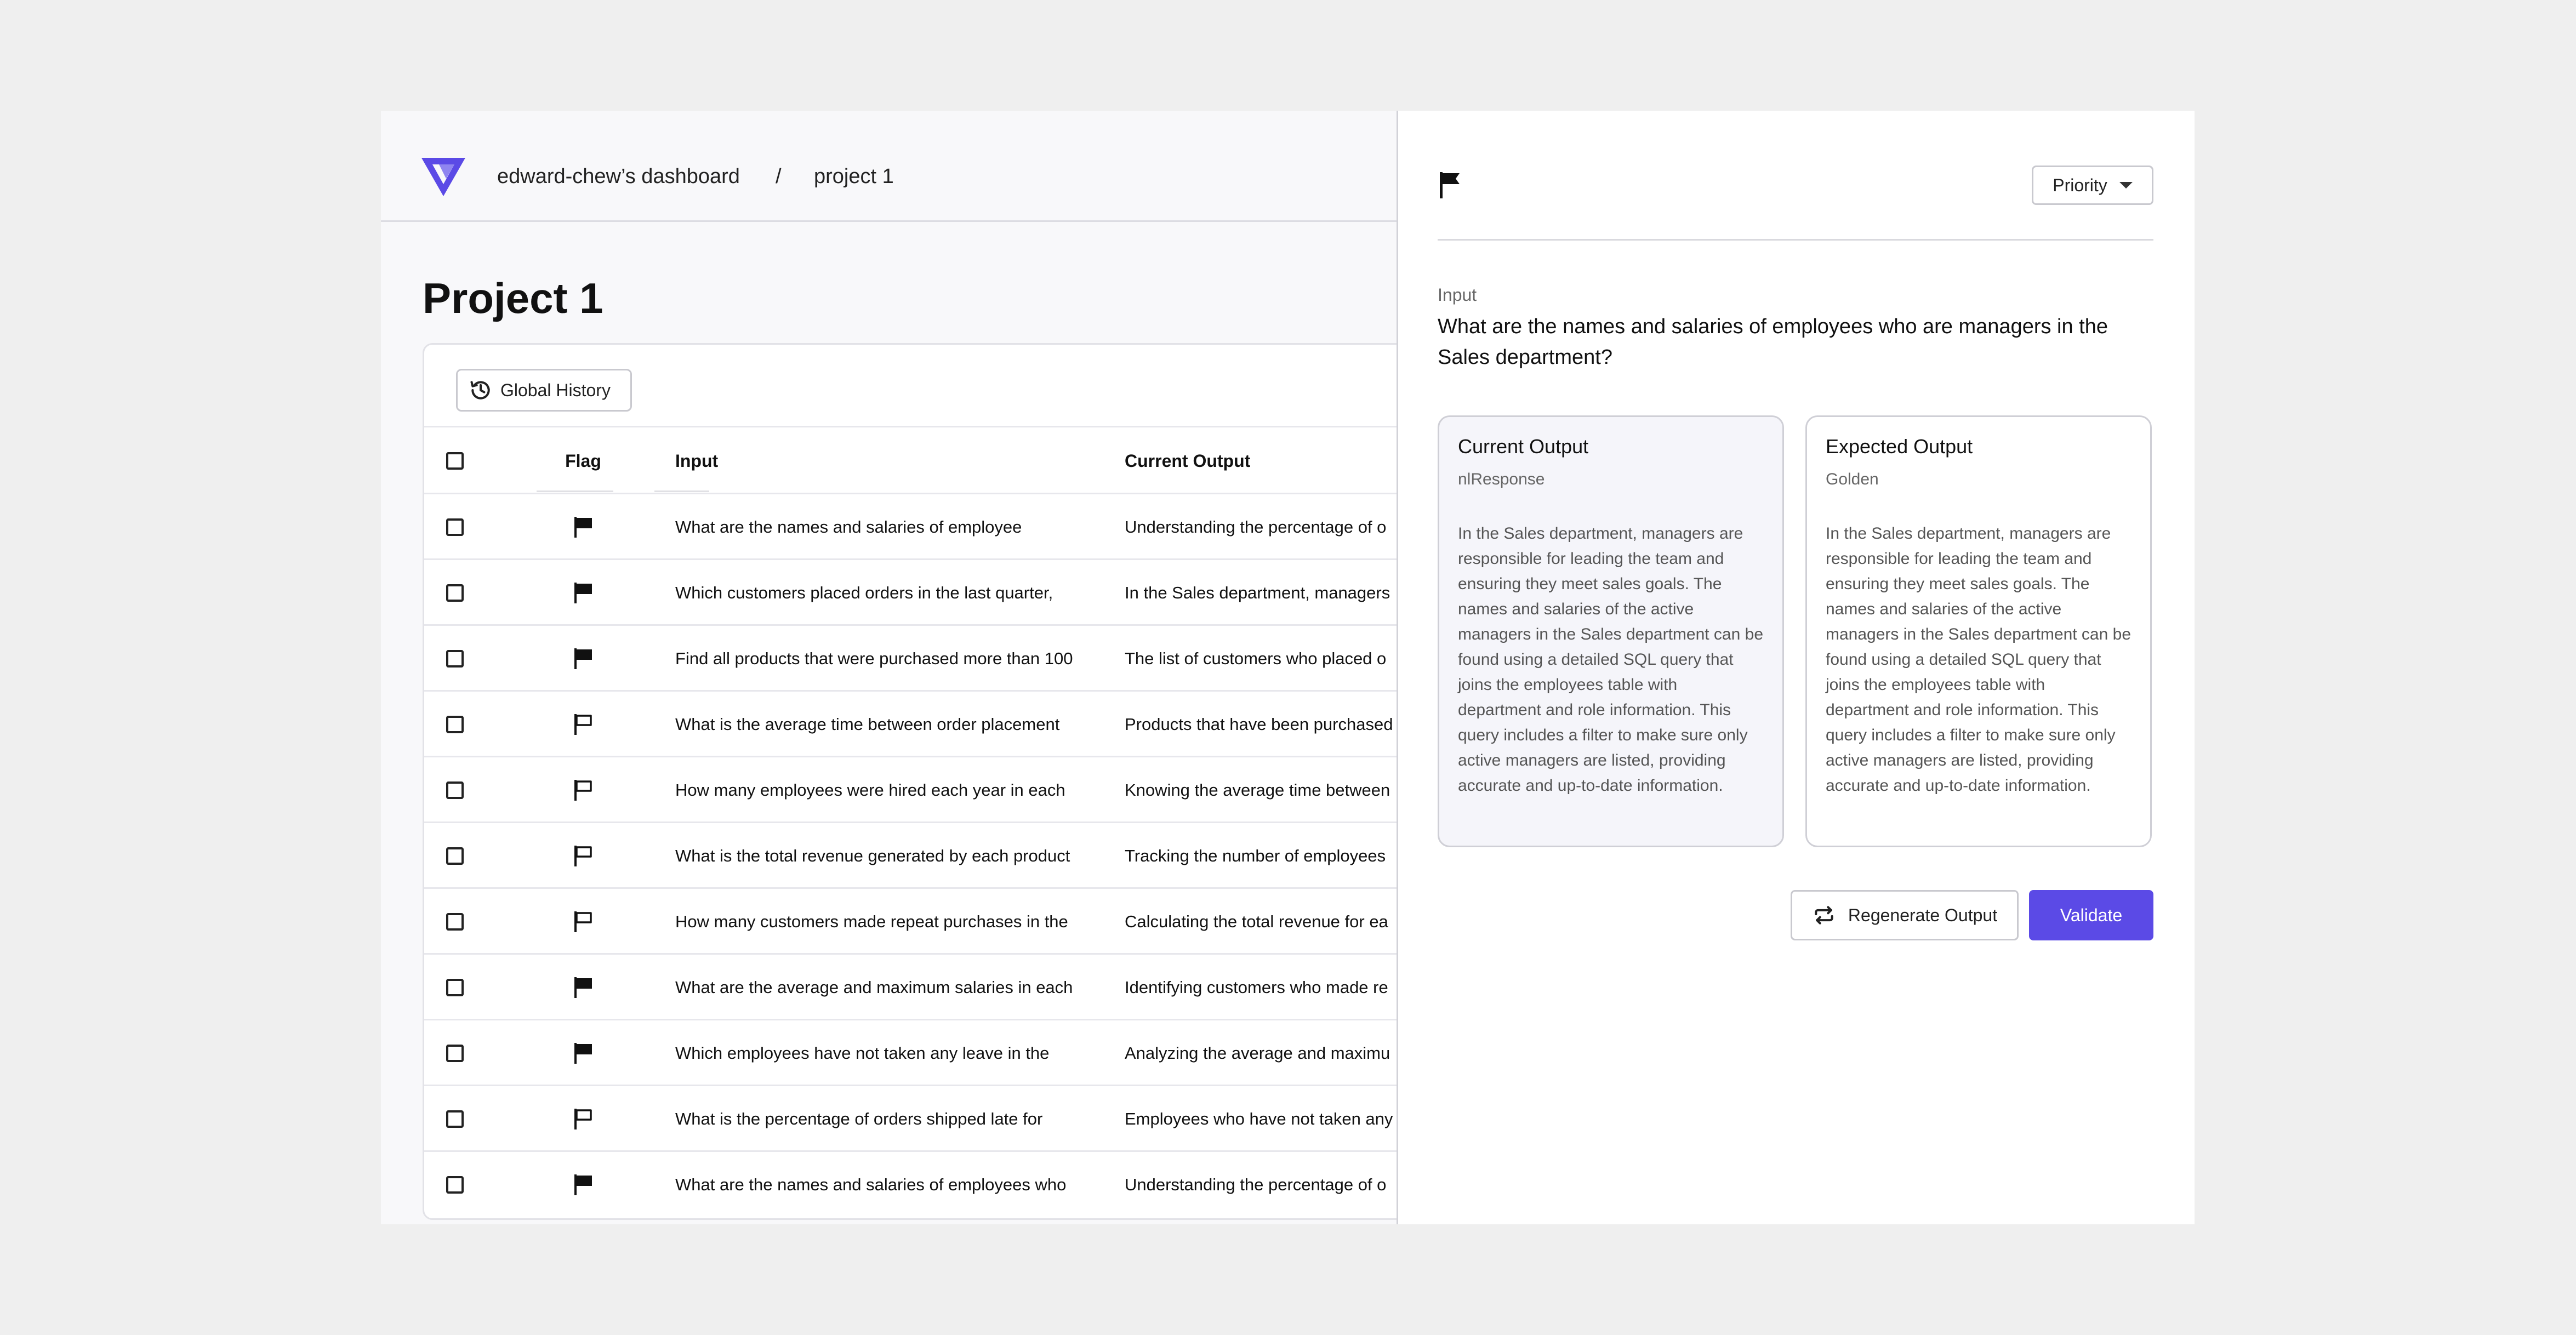  I want to click on top-bar: edward-chew’s dashboard / project 1, so click(890, 166).